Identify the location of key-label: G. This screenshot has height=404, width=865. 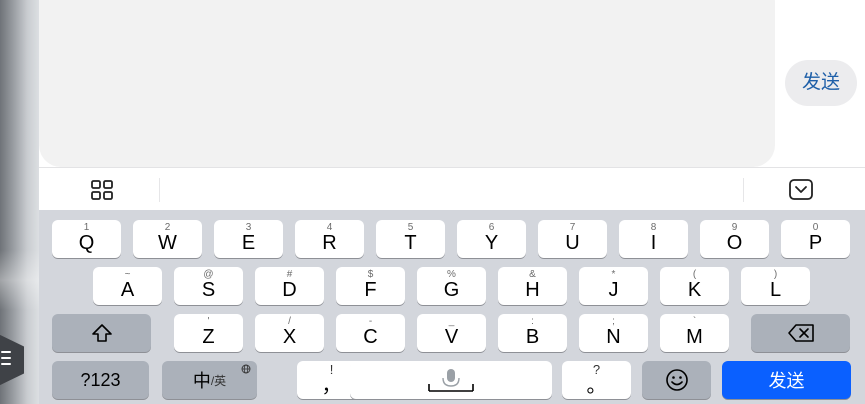
(451, 290).